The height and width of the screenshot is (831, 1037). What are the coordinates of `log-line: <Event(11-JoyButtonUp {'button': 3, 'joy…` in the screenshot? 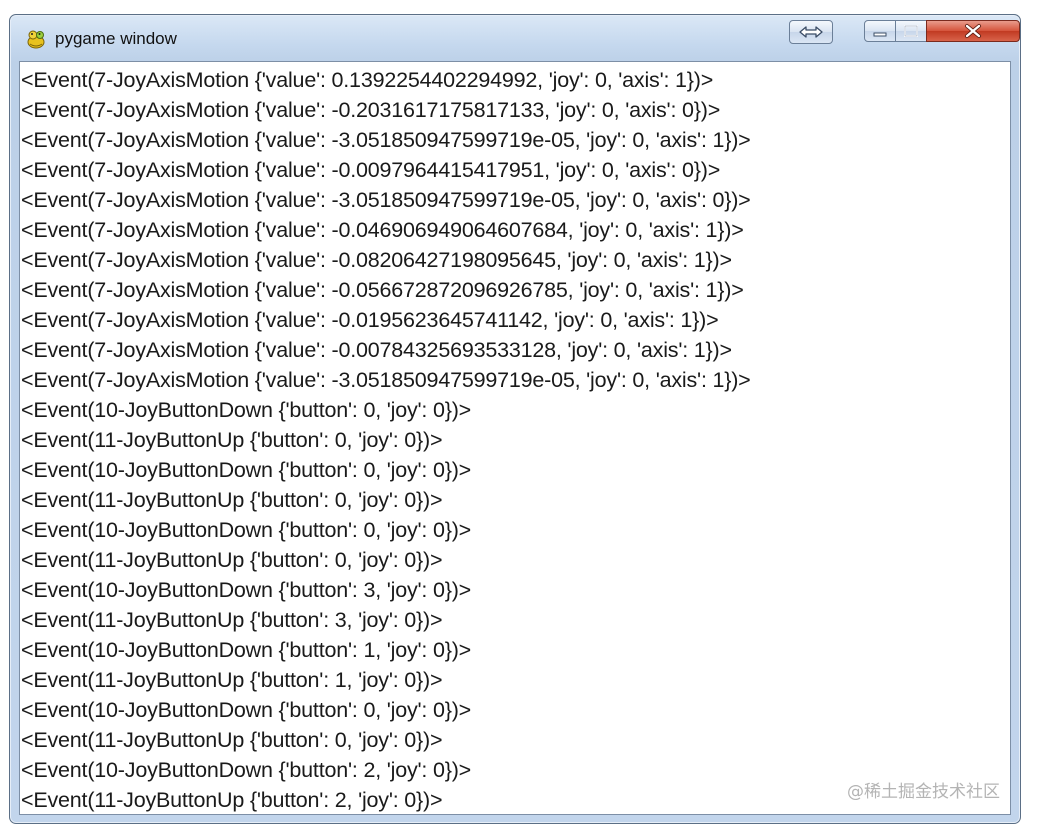 It's located at (232, 620).